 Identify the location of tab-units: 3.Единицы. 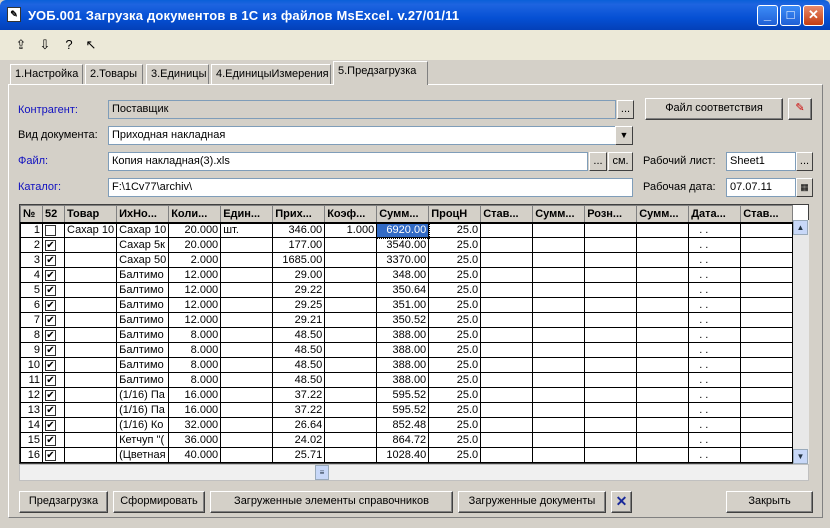
(177, 74).